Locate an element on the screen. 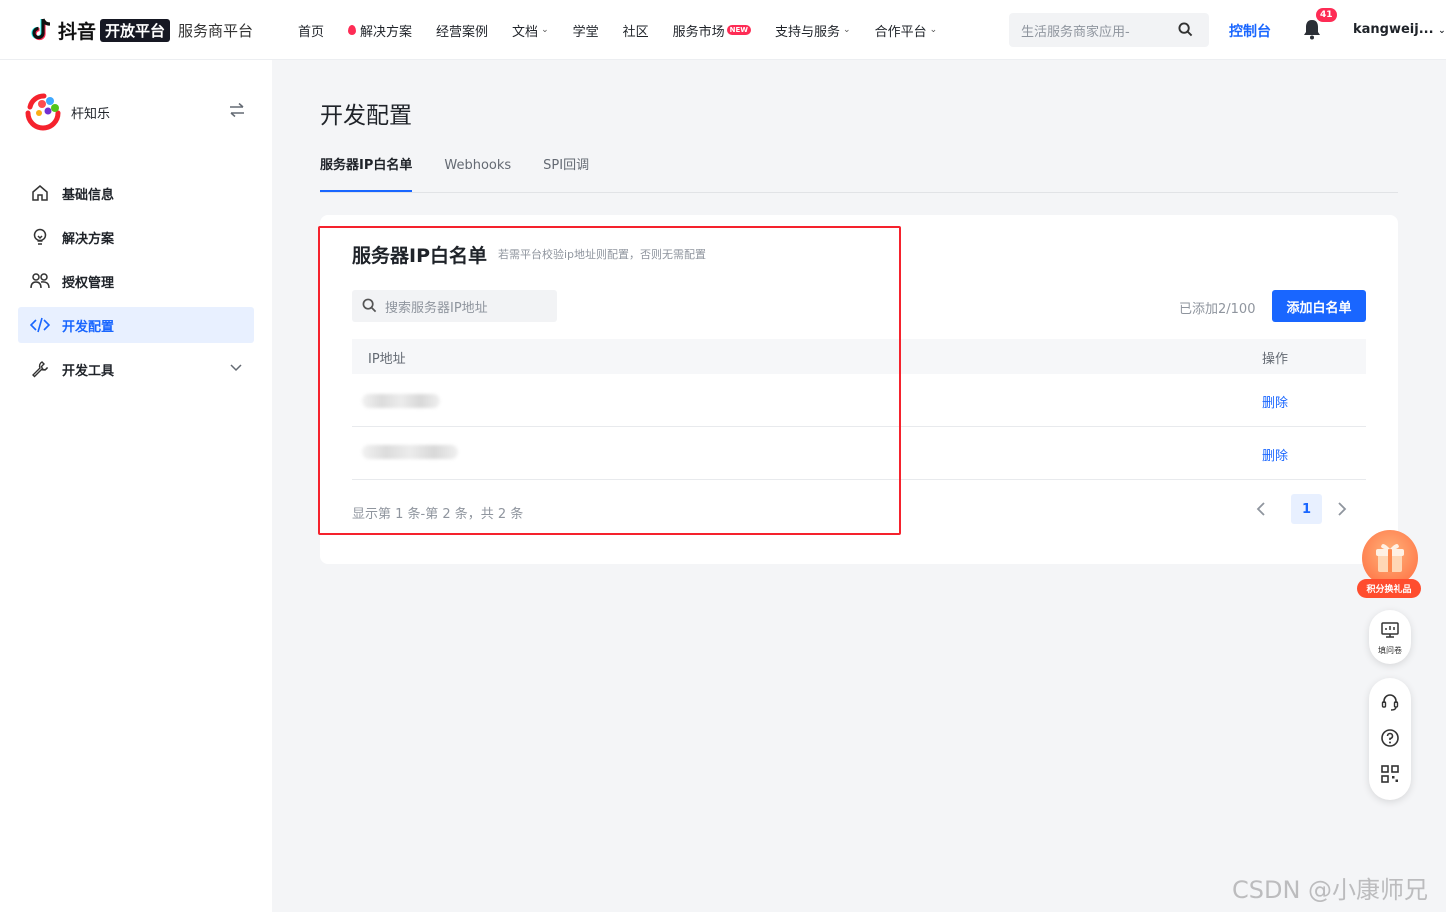  bulb-icon is located at coordinates (40, 237).